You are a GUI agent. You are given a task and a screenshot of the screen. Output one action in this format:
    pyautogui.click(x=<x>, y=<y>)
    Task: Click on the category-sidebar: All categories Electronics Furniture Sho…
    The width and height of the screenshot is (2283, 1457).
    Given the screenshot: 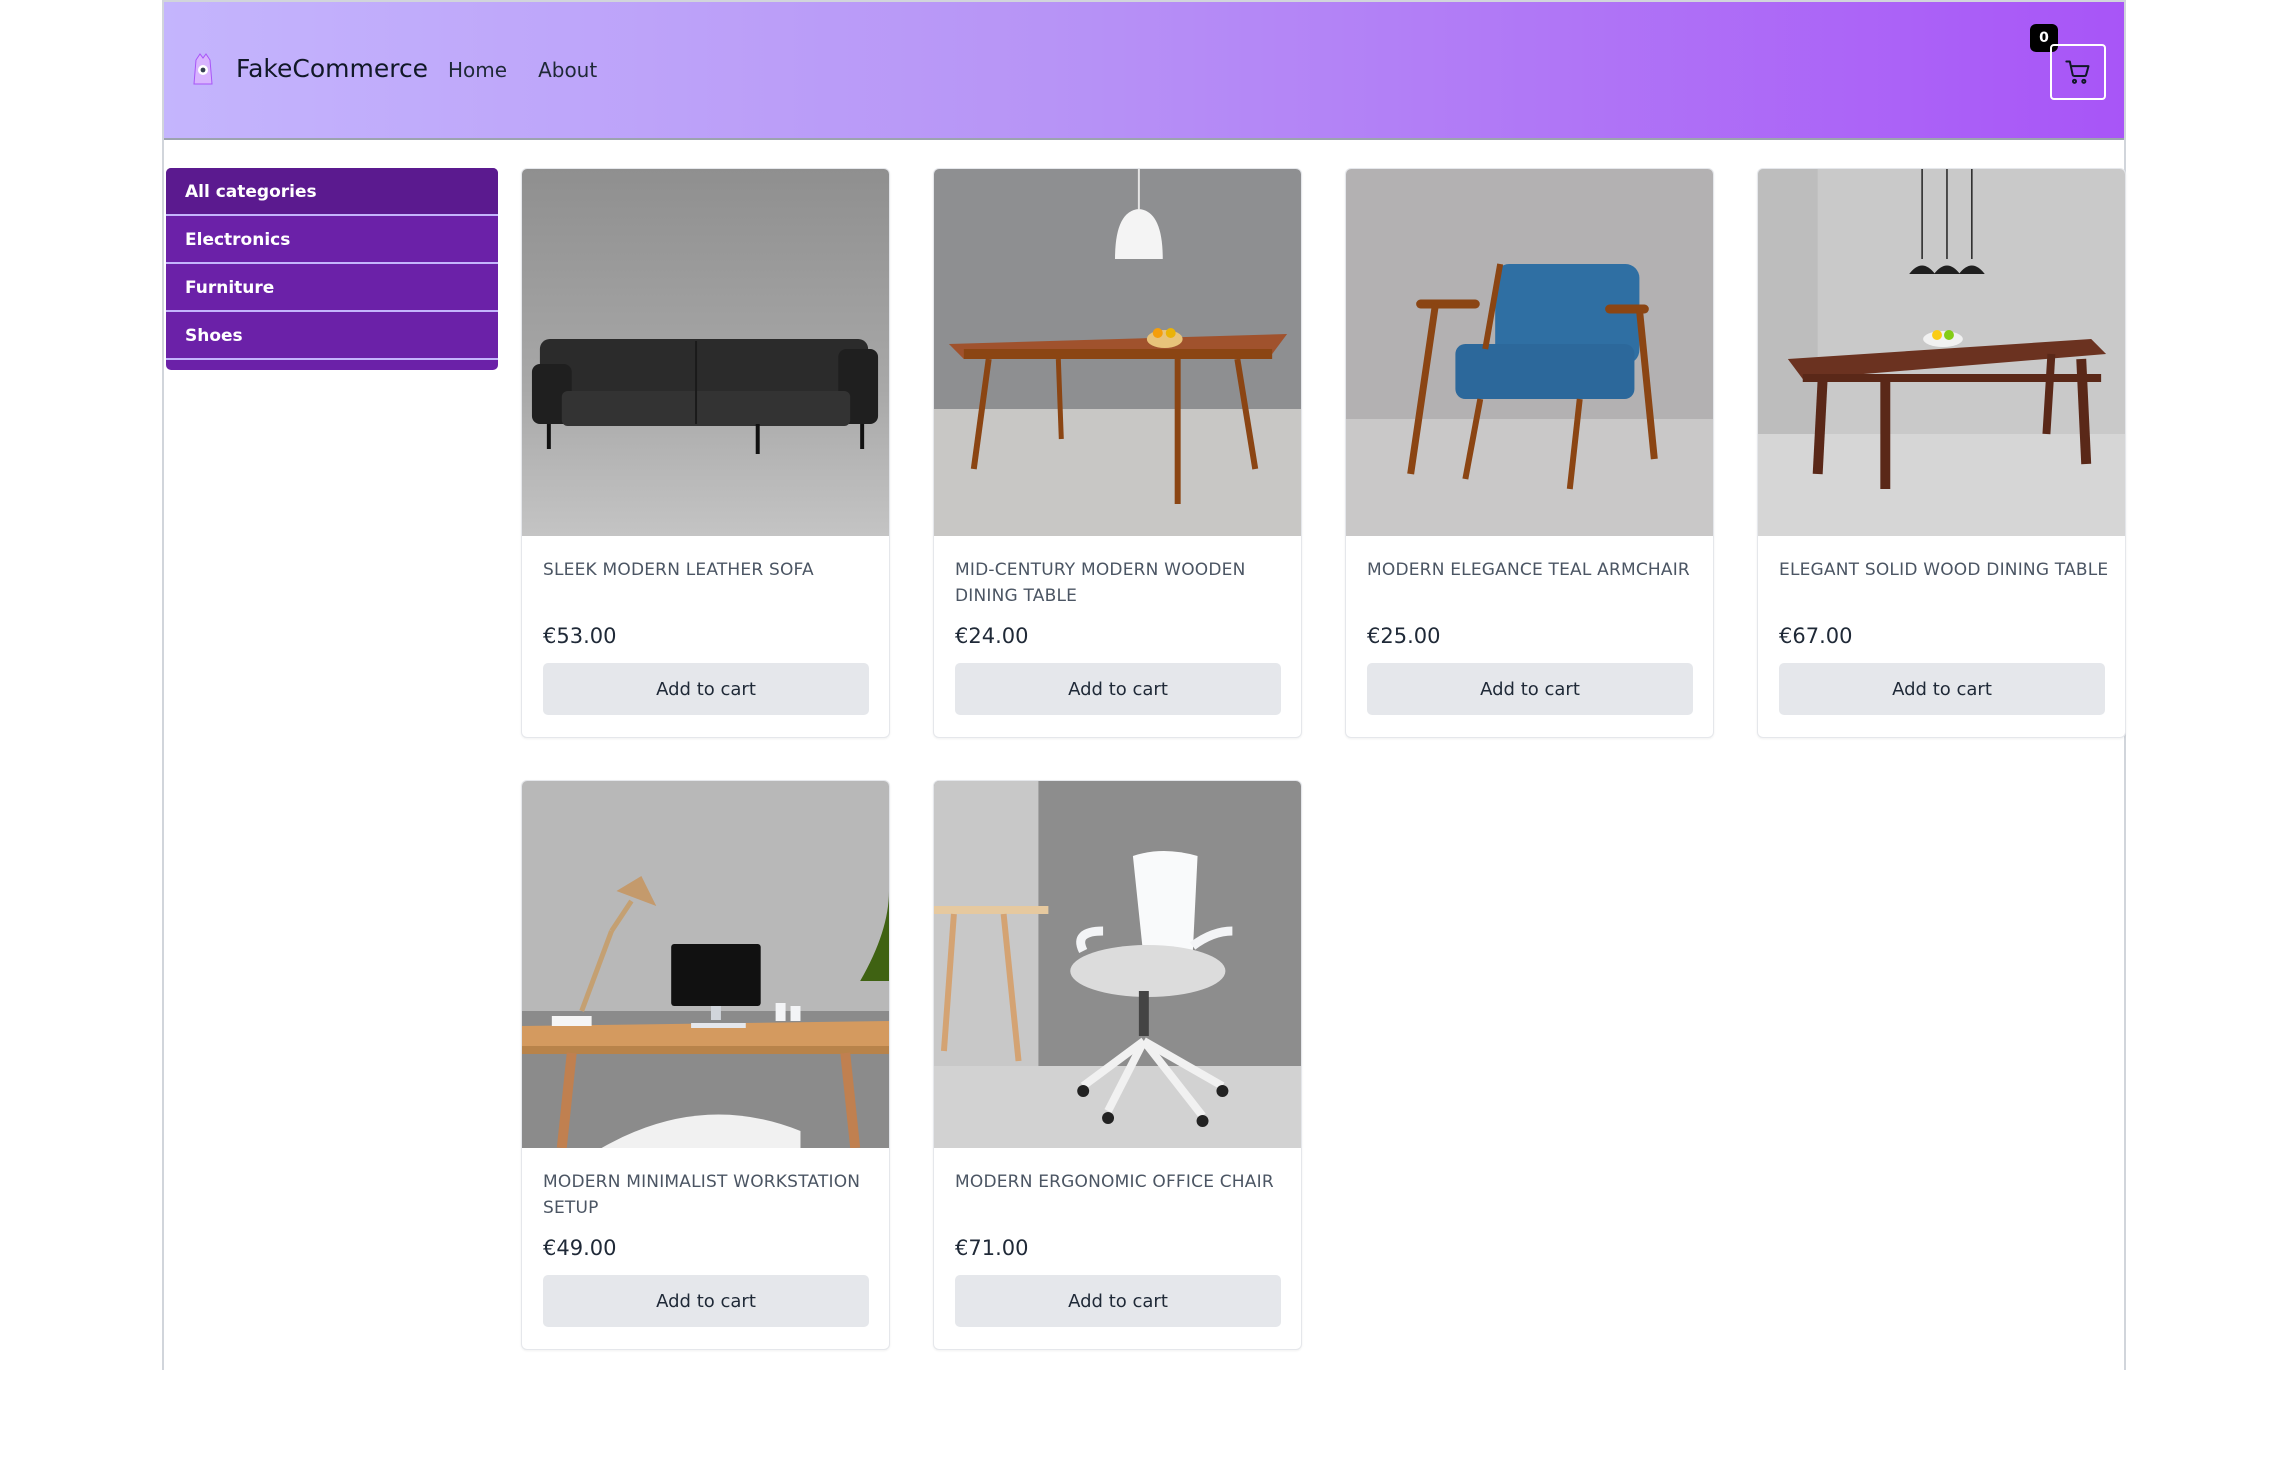 What is the action you would take?
    pyautogui.click(x=332, y=269)
    